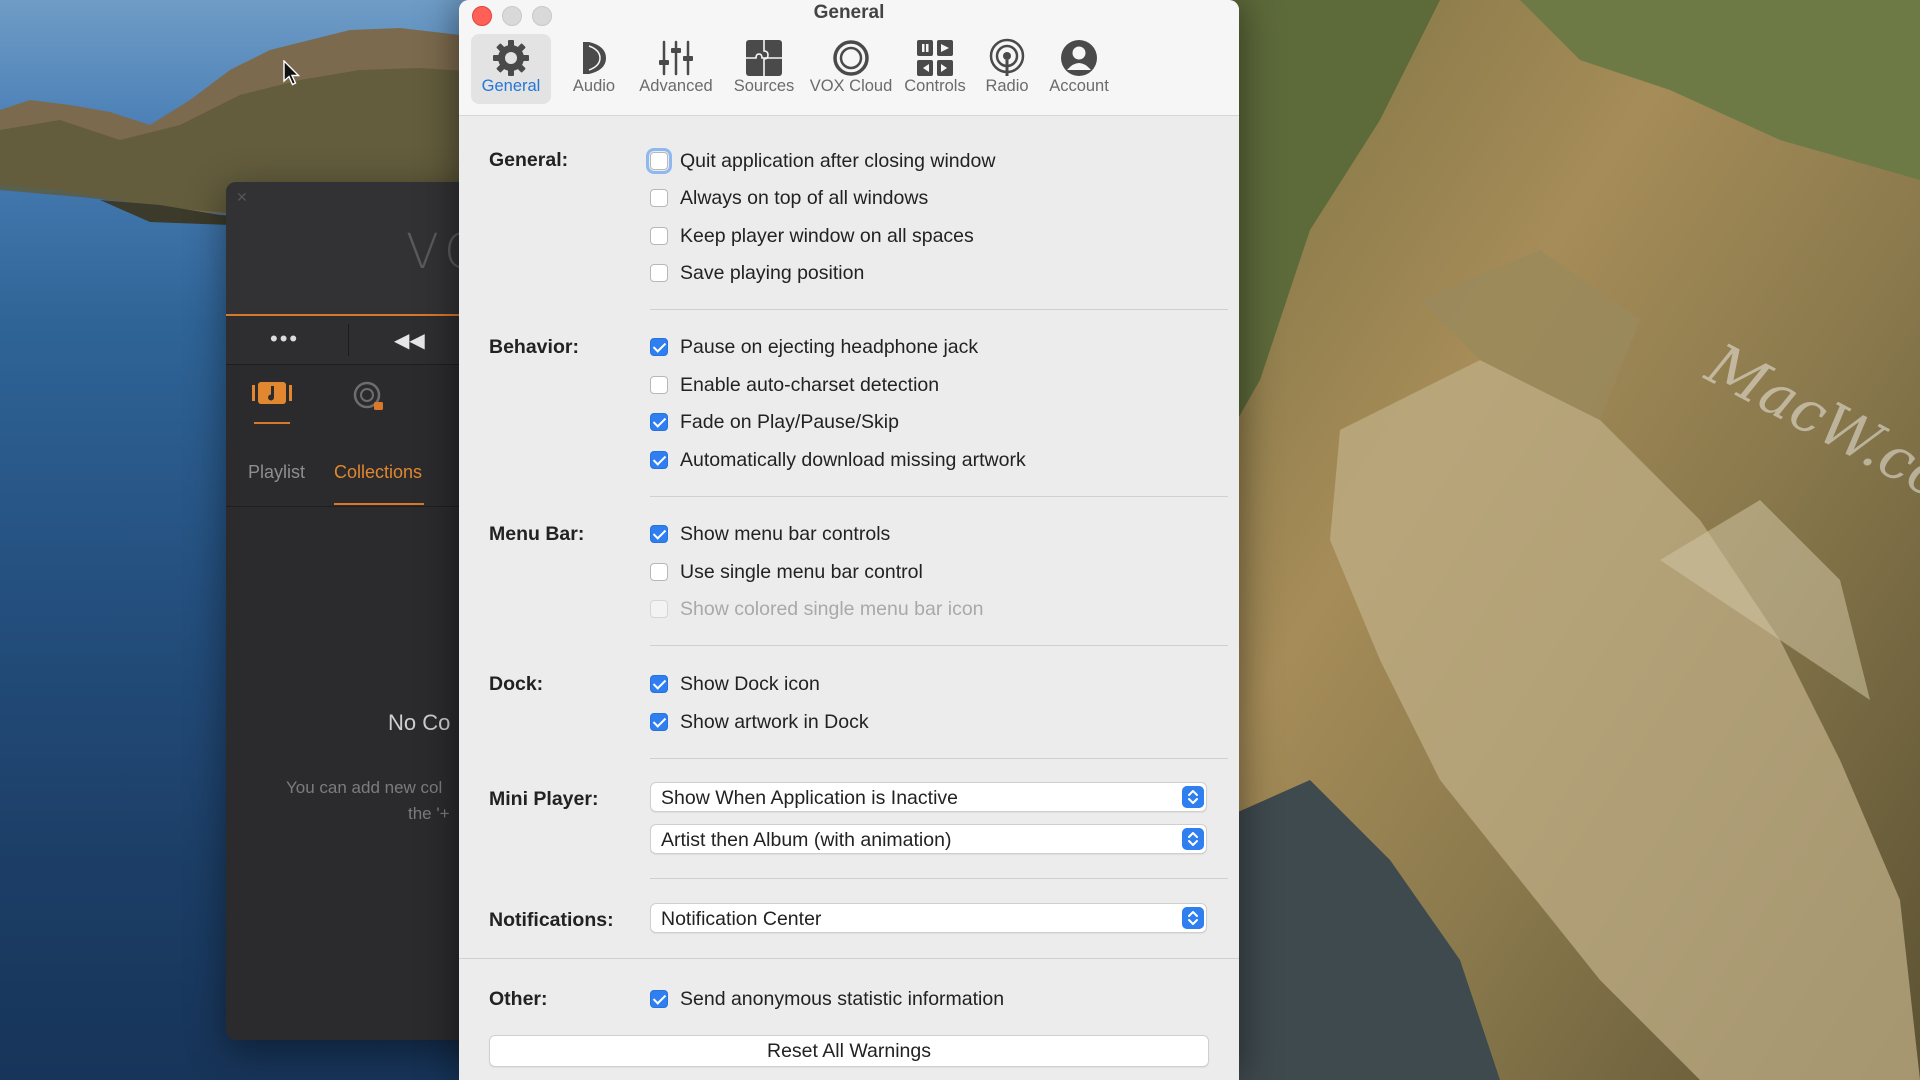  Describe the element at coordinates (851, 86) in the screenshot. I see `tab-label: VOX Cloud` at that location.